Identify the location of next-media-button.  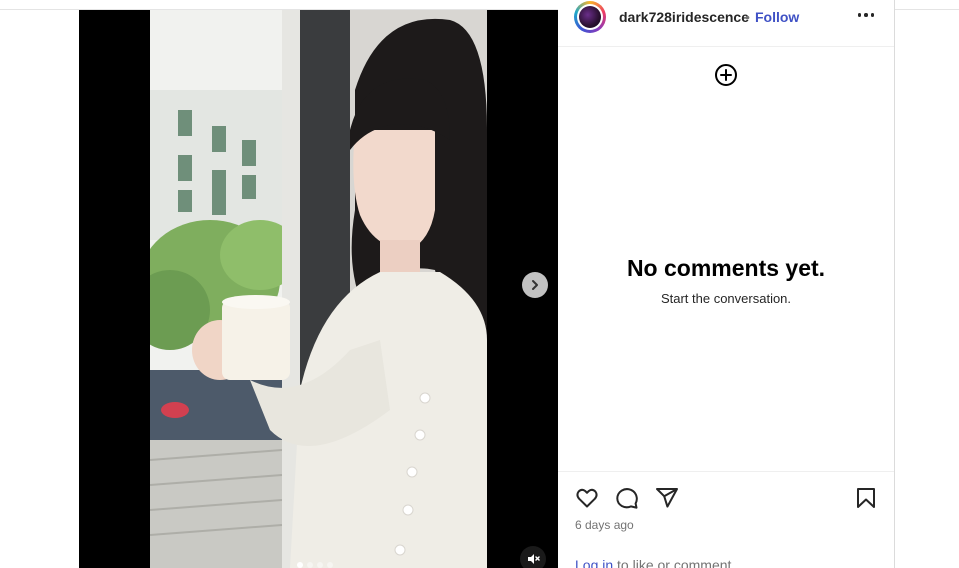
(535, 285).